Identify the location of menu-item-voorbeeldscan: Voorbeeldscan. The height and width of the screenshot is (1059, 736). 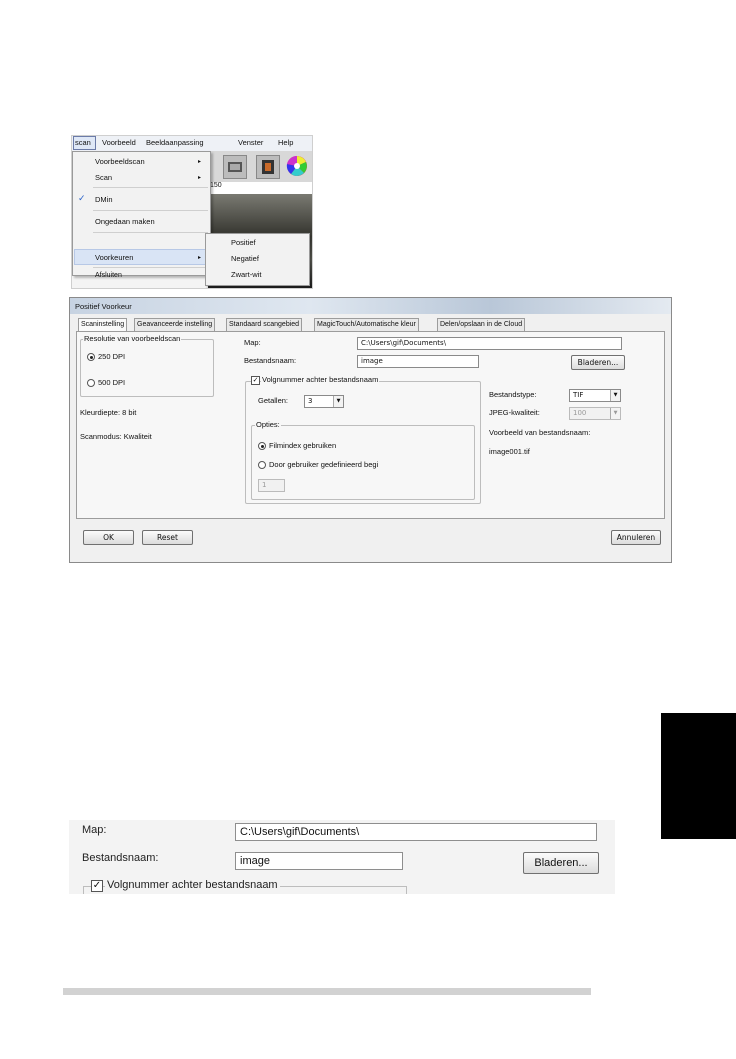
(120, 161).